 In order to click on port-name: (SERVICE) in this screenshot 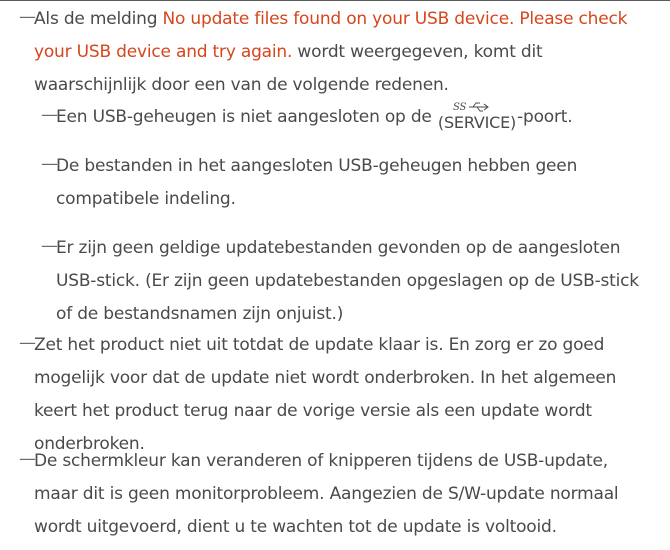, I will do `click(477, 122)`.